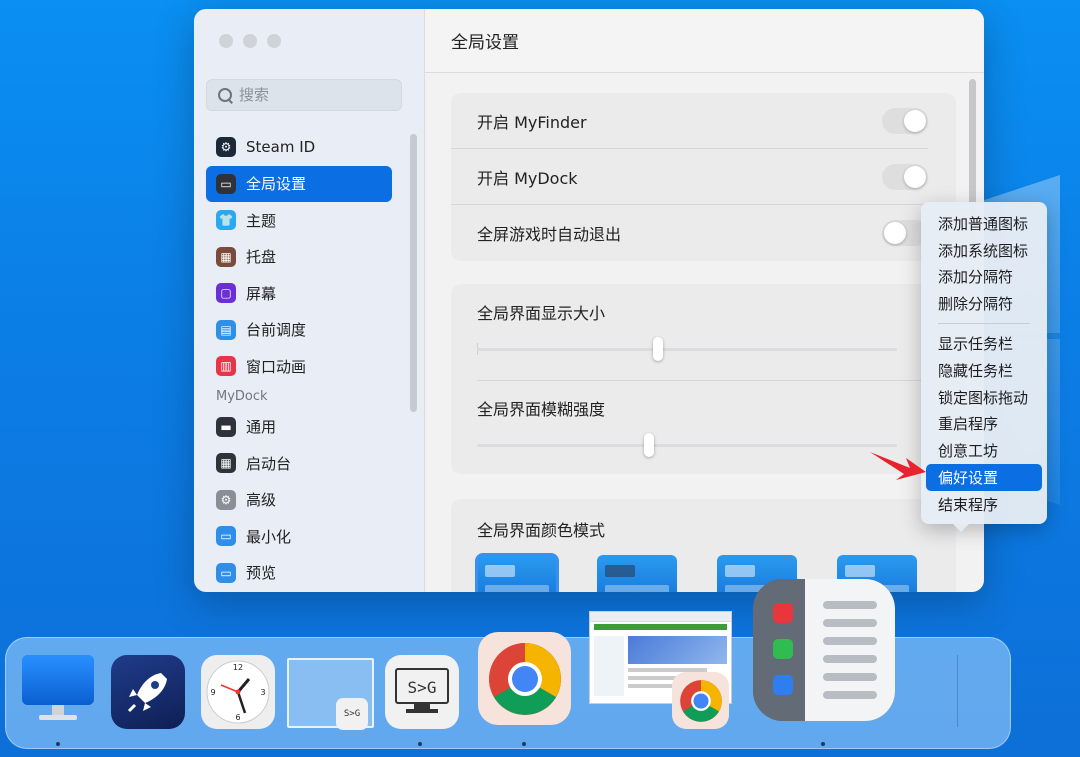 The height and width of the screenshot is (757, 1080). I want to click on toggle-label: 开启 MyFinder, so click(532, 122).